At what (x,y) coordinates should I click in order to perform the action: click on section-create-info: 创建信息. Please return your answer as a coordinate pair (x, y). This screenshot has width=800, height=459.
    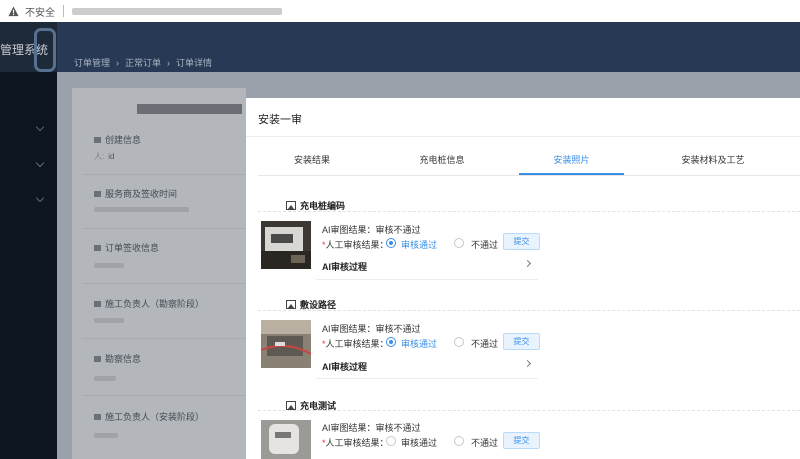
    Looking at the image, I should click on (117, 139).